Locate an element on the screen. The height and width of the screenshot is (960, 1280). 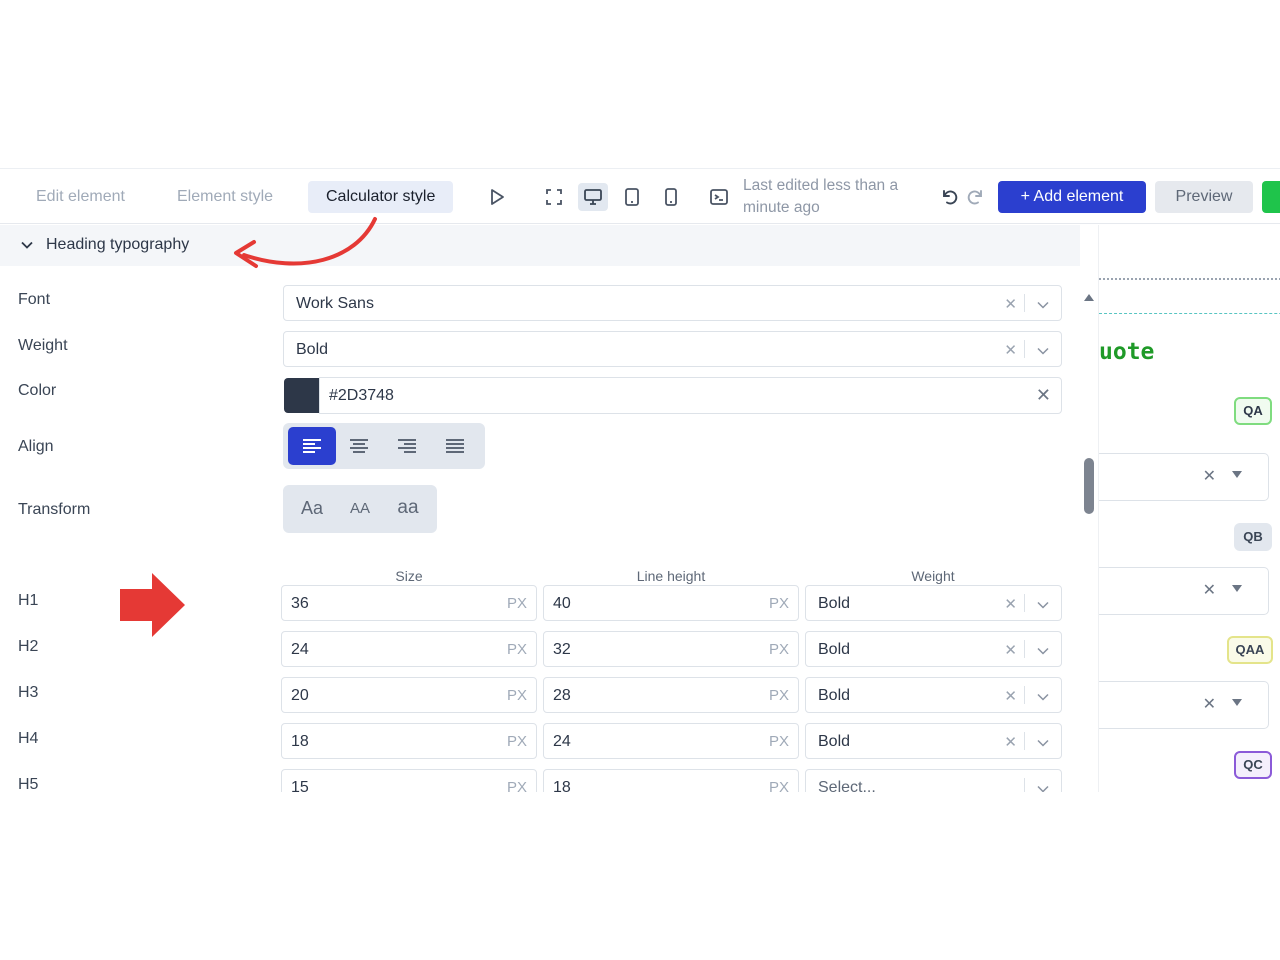
weight-value: Bold is located at coordinates (312, 349).